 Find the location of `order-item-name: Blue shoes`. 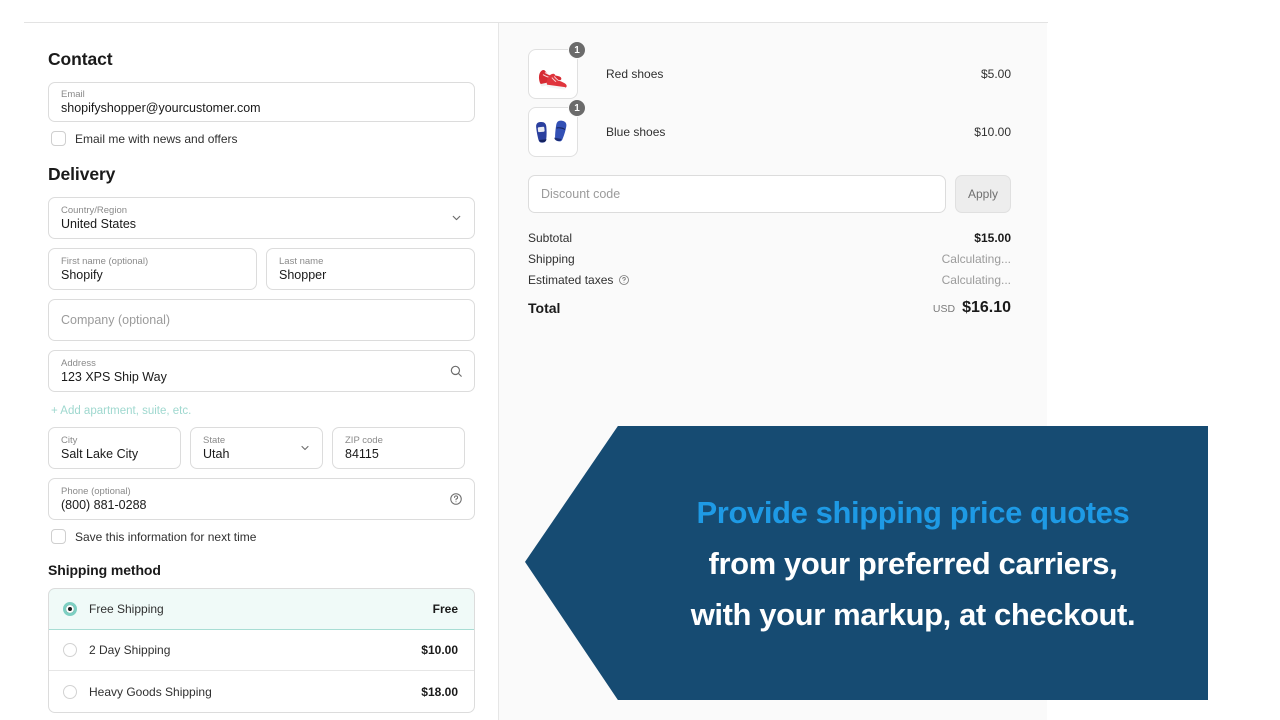

order-item-name: Blue shoes is located at coordinates (636, 132).